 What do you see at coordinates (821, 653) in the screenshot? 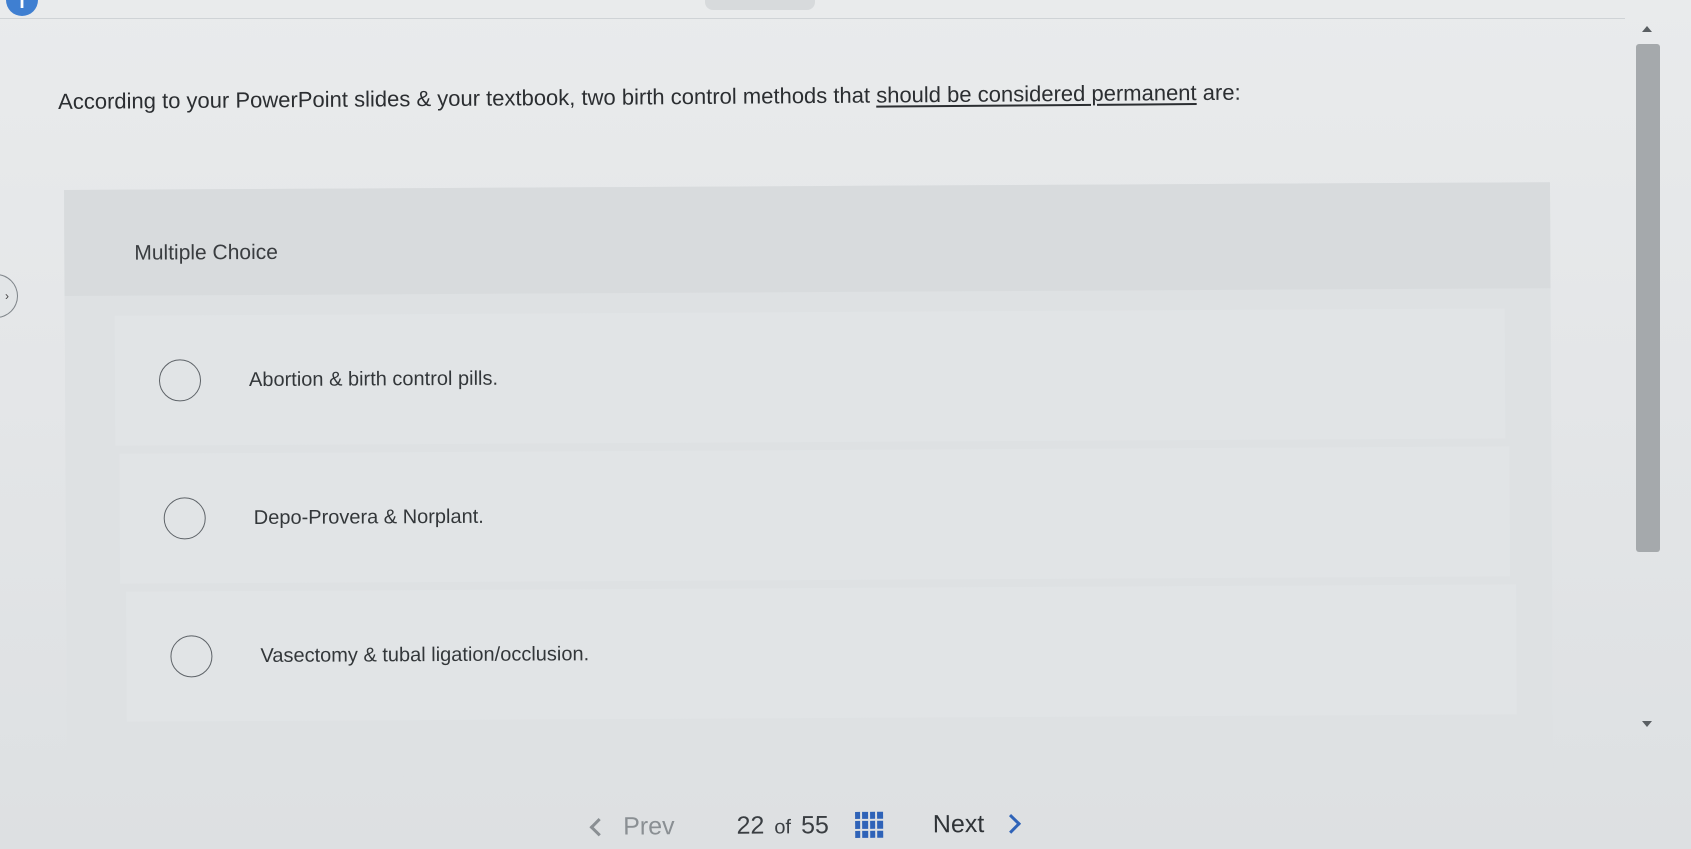
I see `answer-option-3: Vasectomy & tubal ligation/occlusion.` at bounding box center [821, 653].